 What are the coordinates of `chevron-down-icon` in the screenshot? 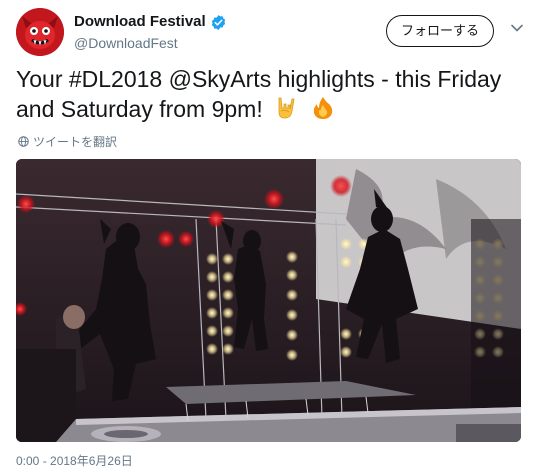 It's located at (517, 28).